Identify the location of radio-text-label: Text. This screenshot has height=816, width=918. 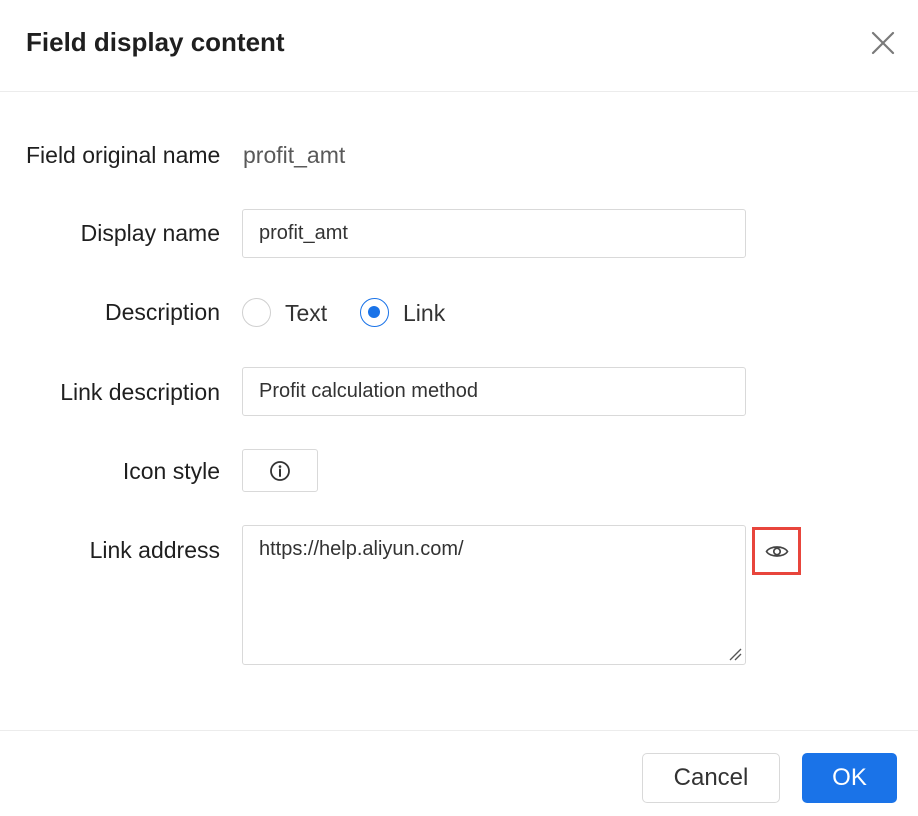
(306, 313).